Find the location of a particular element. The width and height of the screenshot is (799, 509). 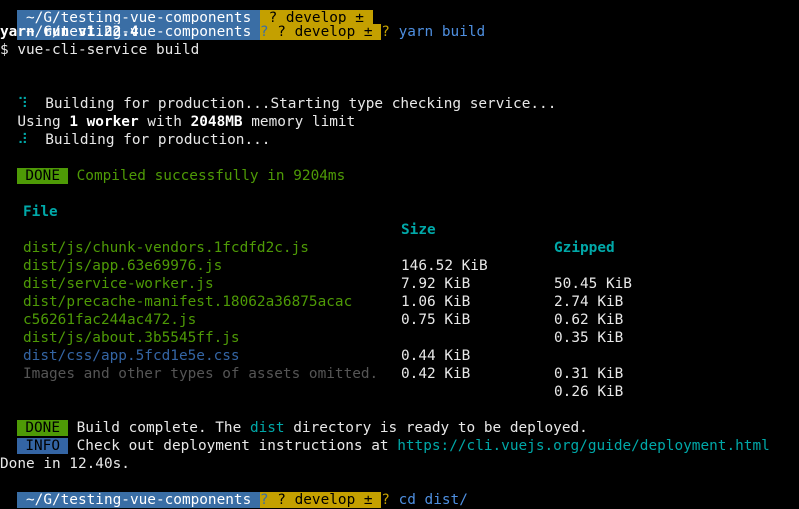

done-line: Done in 12.40s. is located at coordinates (65, 464).